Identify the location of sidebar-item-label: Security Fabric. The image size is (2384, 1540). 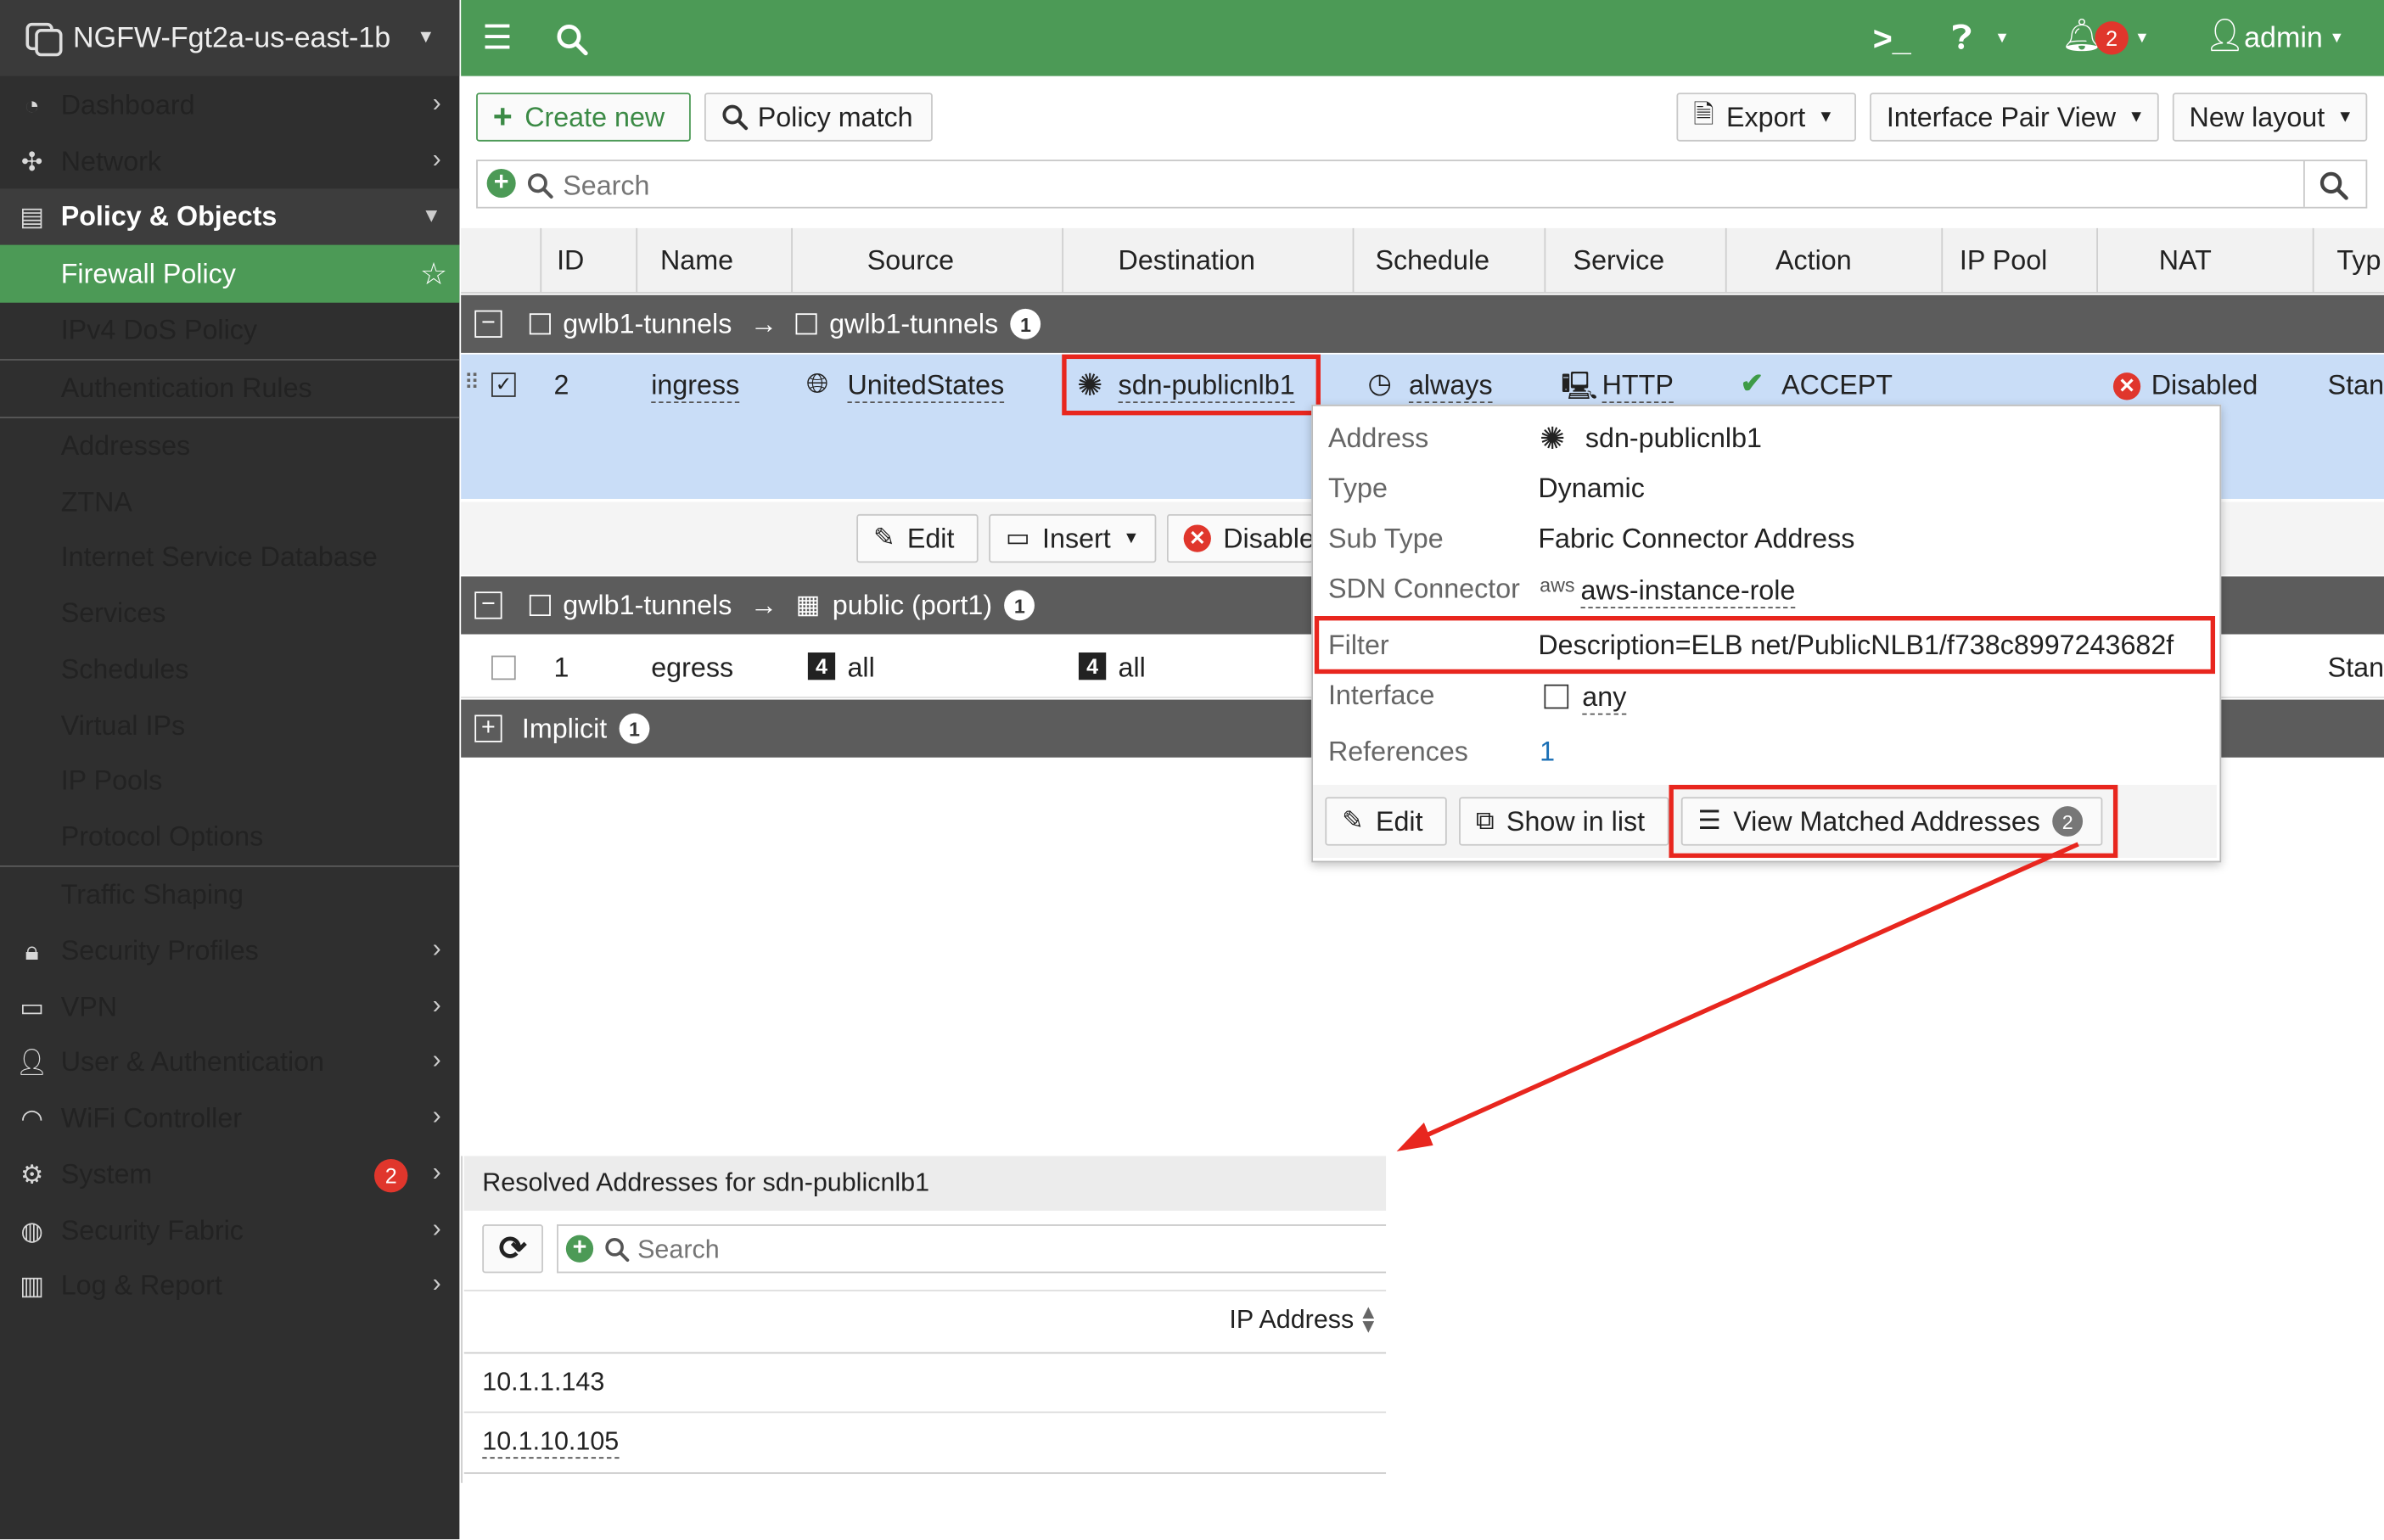
(152, 1230).